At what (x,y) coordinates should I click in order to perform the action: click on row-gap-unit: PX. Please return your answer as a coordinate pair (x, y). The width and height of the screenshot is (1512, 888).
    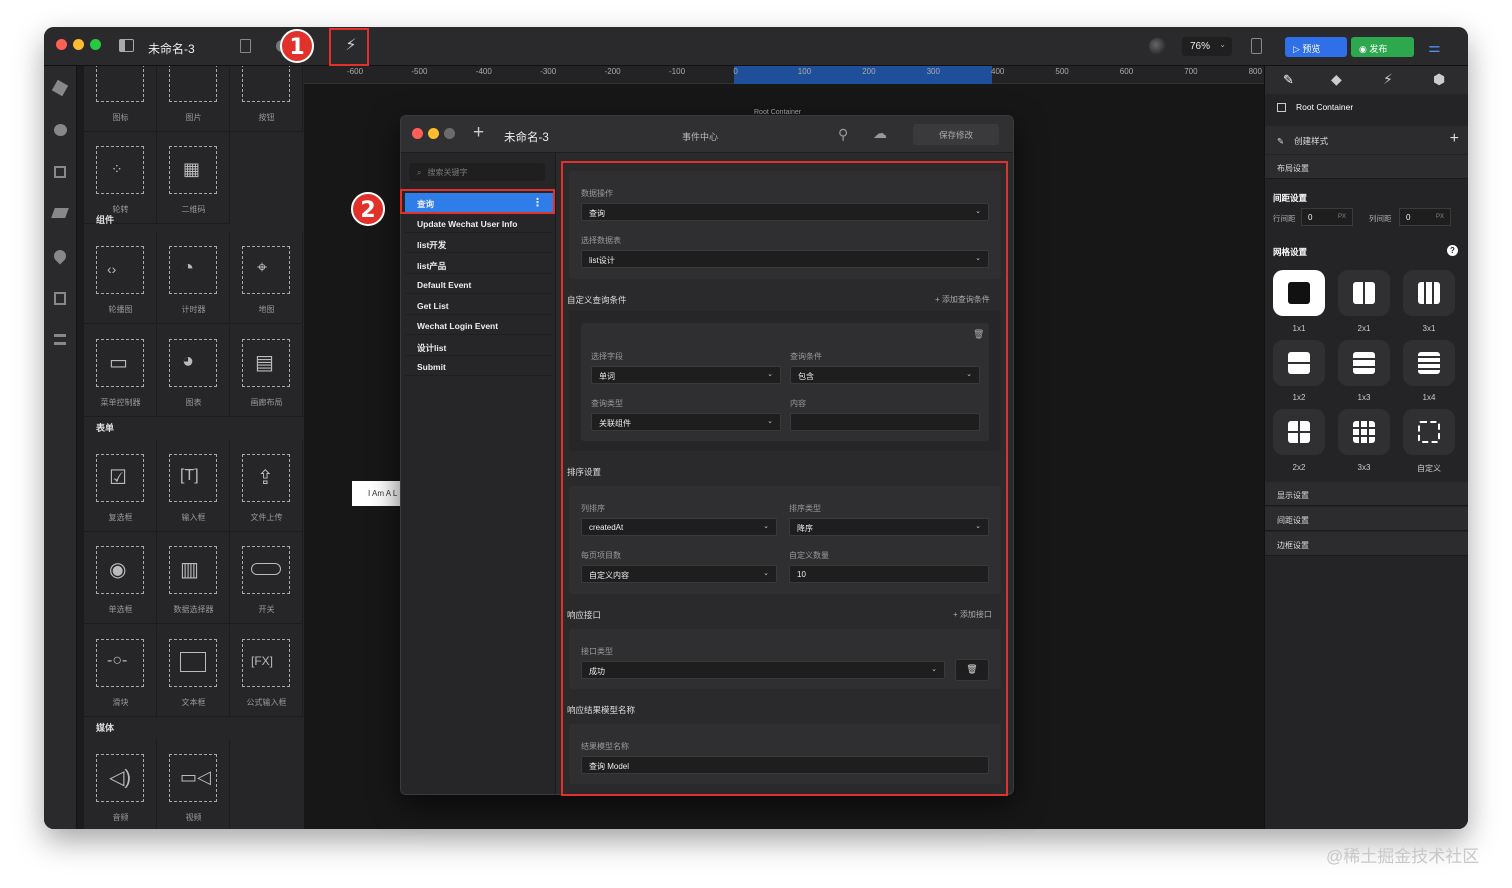
    Looking at the image, I should click on (1341, 217).